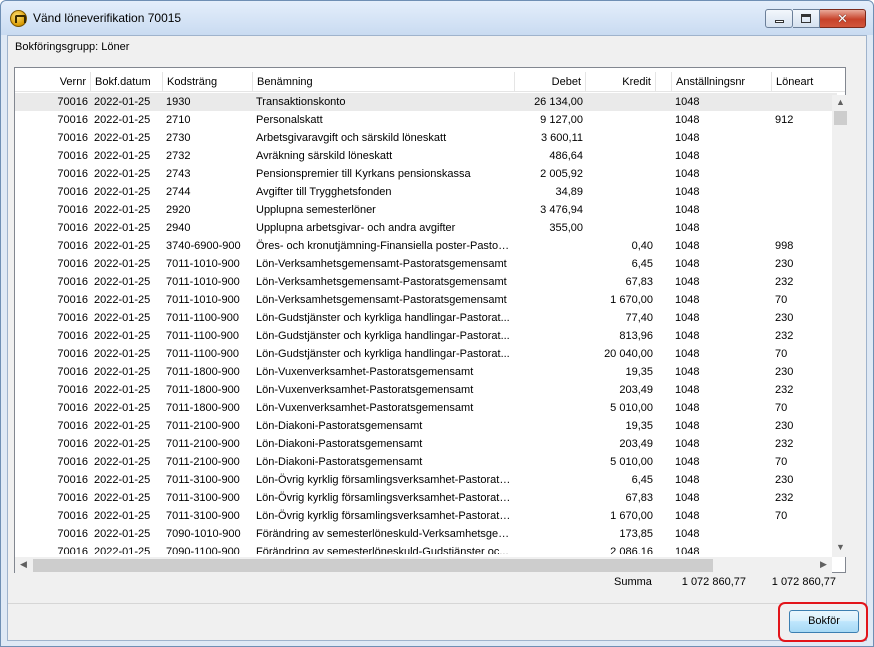 The image size is (874, 647). What do you see at coordinates (784, 246) in the screenshot?
I see `cell-loneart: 998` at bounding box center [784, 246].